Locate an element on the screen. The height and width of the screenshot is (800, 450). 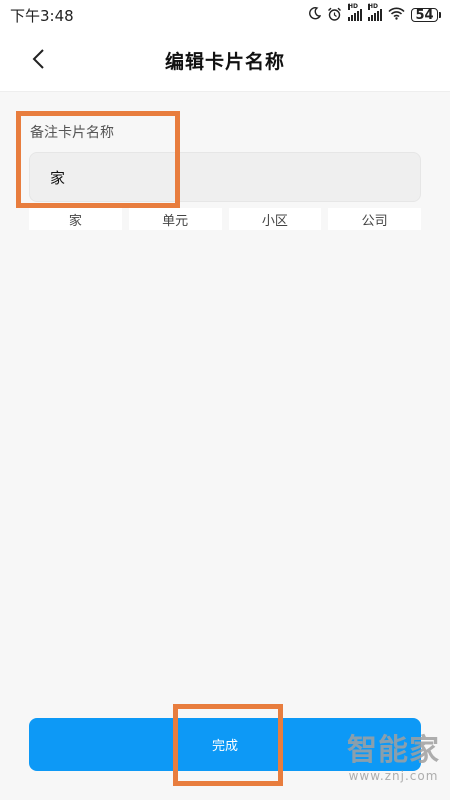
watermark-sub-text: www.znj.com is located at coordinates (393, 776).